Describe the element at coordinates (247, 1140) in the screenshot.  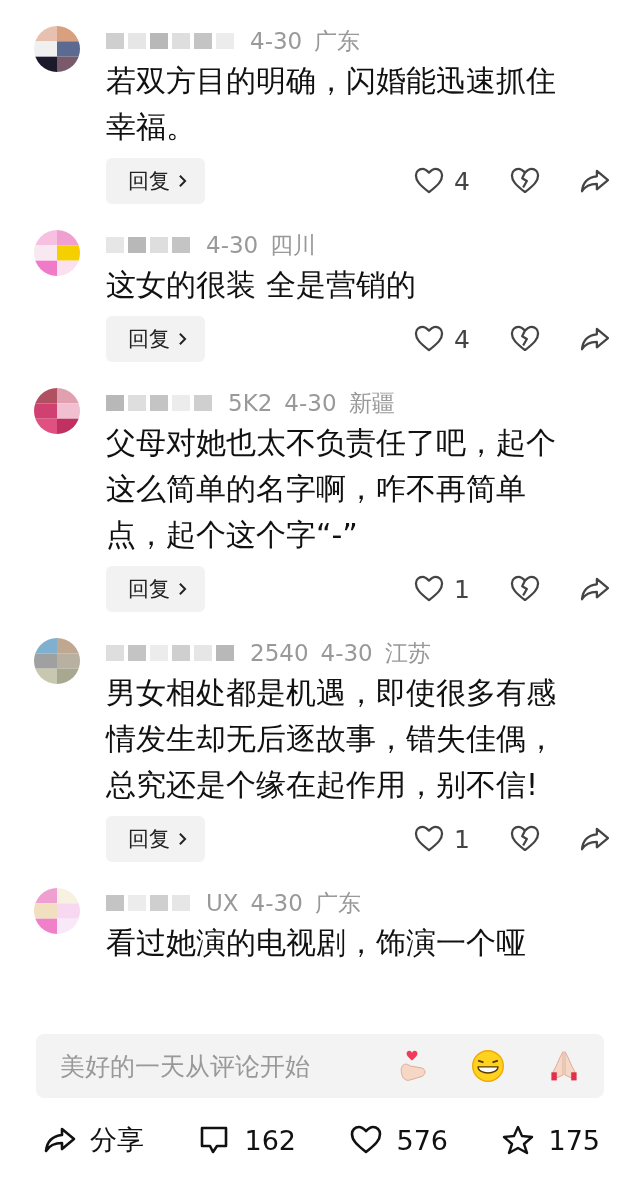
I see `comment-button: 162` at that location.